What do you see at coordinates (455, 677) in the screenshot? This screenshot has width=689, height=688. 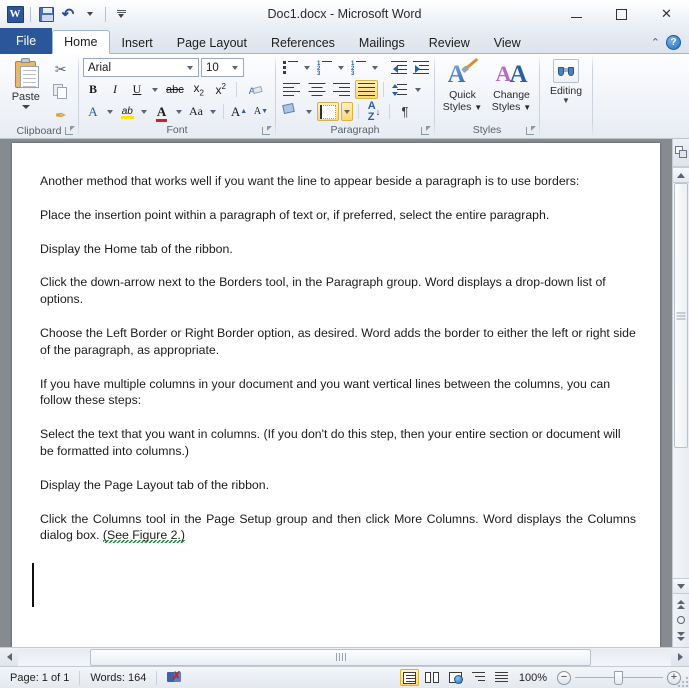 I see `view-web-layout-button` at bounding box center [455, 677].